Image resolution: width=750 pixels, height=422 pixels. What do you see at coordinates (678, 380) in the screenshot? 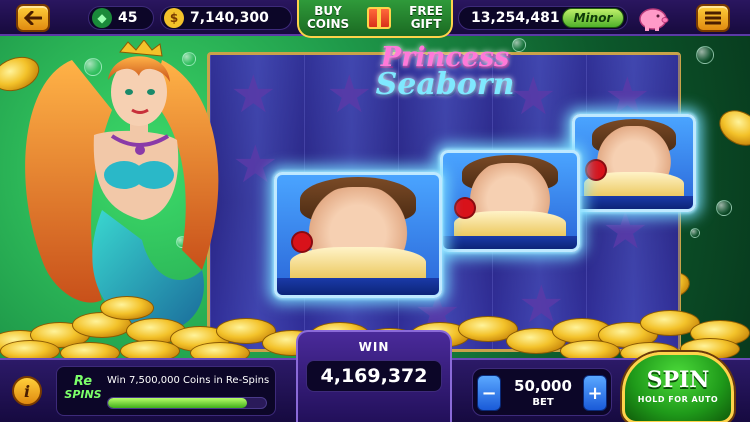
I see `spin-label: SPIN` at bounding box center [678, 380].